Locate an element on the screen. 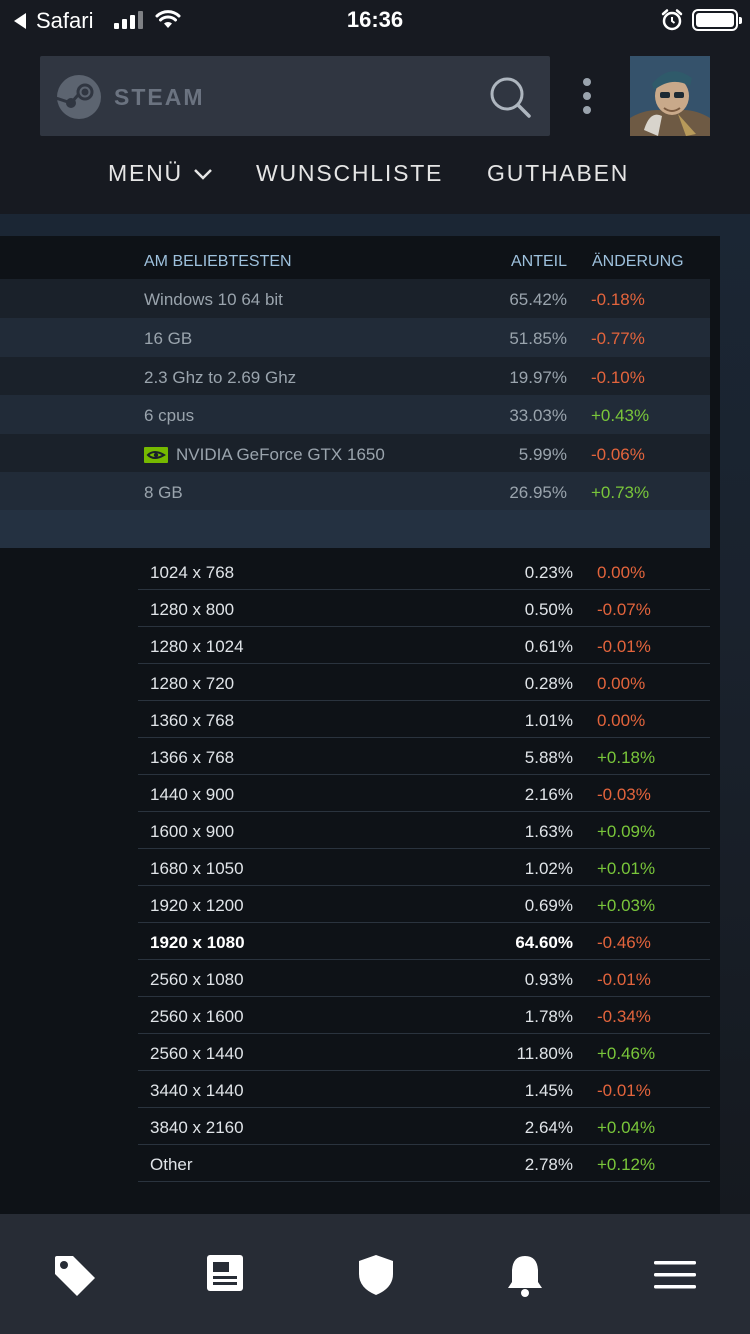 The width and height of the screenshot is (750, 1334). resolution-share: 11.80% is located at coordinates (544, 1053).